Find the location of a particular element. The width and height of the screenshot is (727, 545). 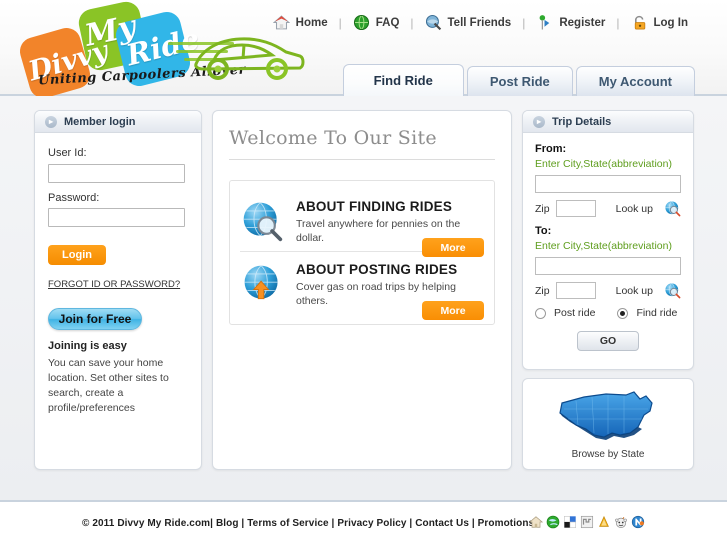

password-input is located at coordinates (116, 217).